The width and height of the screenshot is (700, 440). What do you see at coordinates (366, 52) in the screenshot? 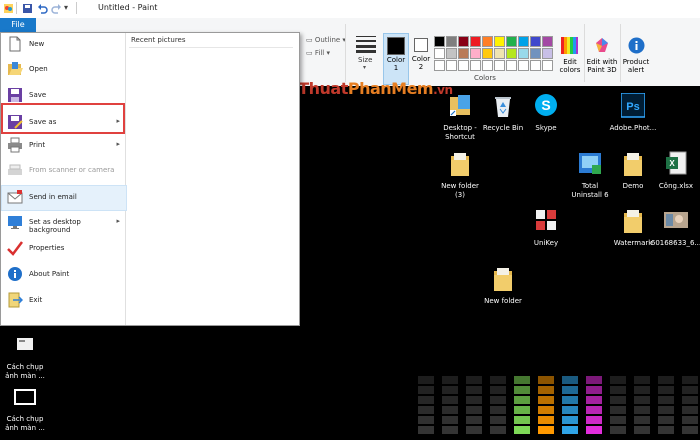
I see `size-button: Size ▾` at bounding box center [366, 52].